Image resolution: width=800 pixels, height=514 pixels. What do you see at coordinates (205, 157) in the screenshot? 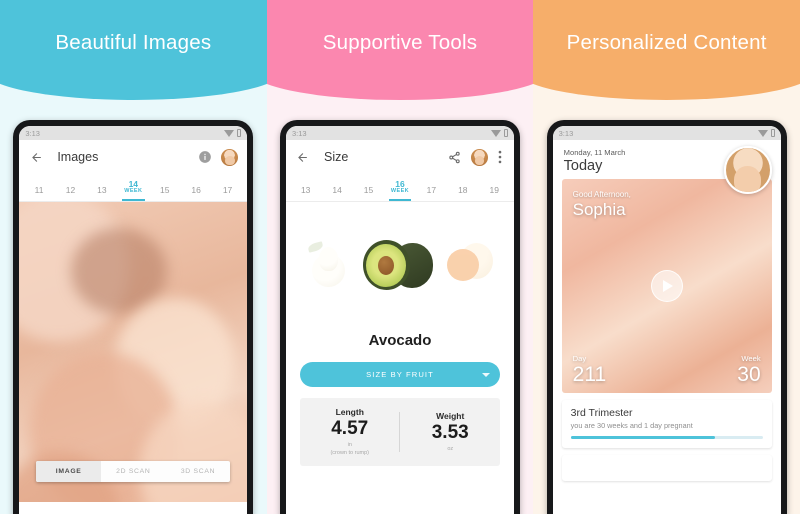
I see `info-icon` at bounding box center [205, 157].